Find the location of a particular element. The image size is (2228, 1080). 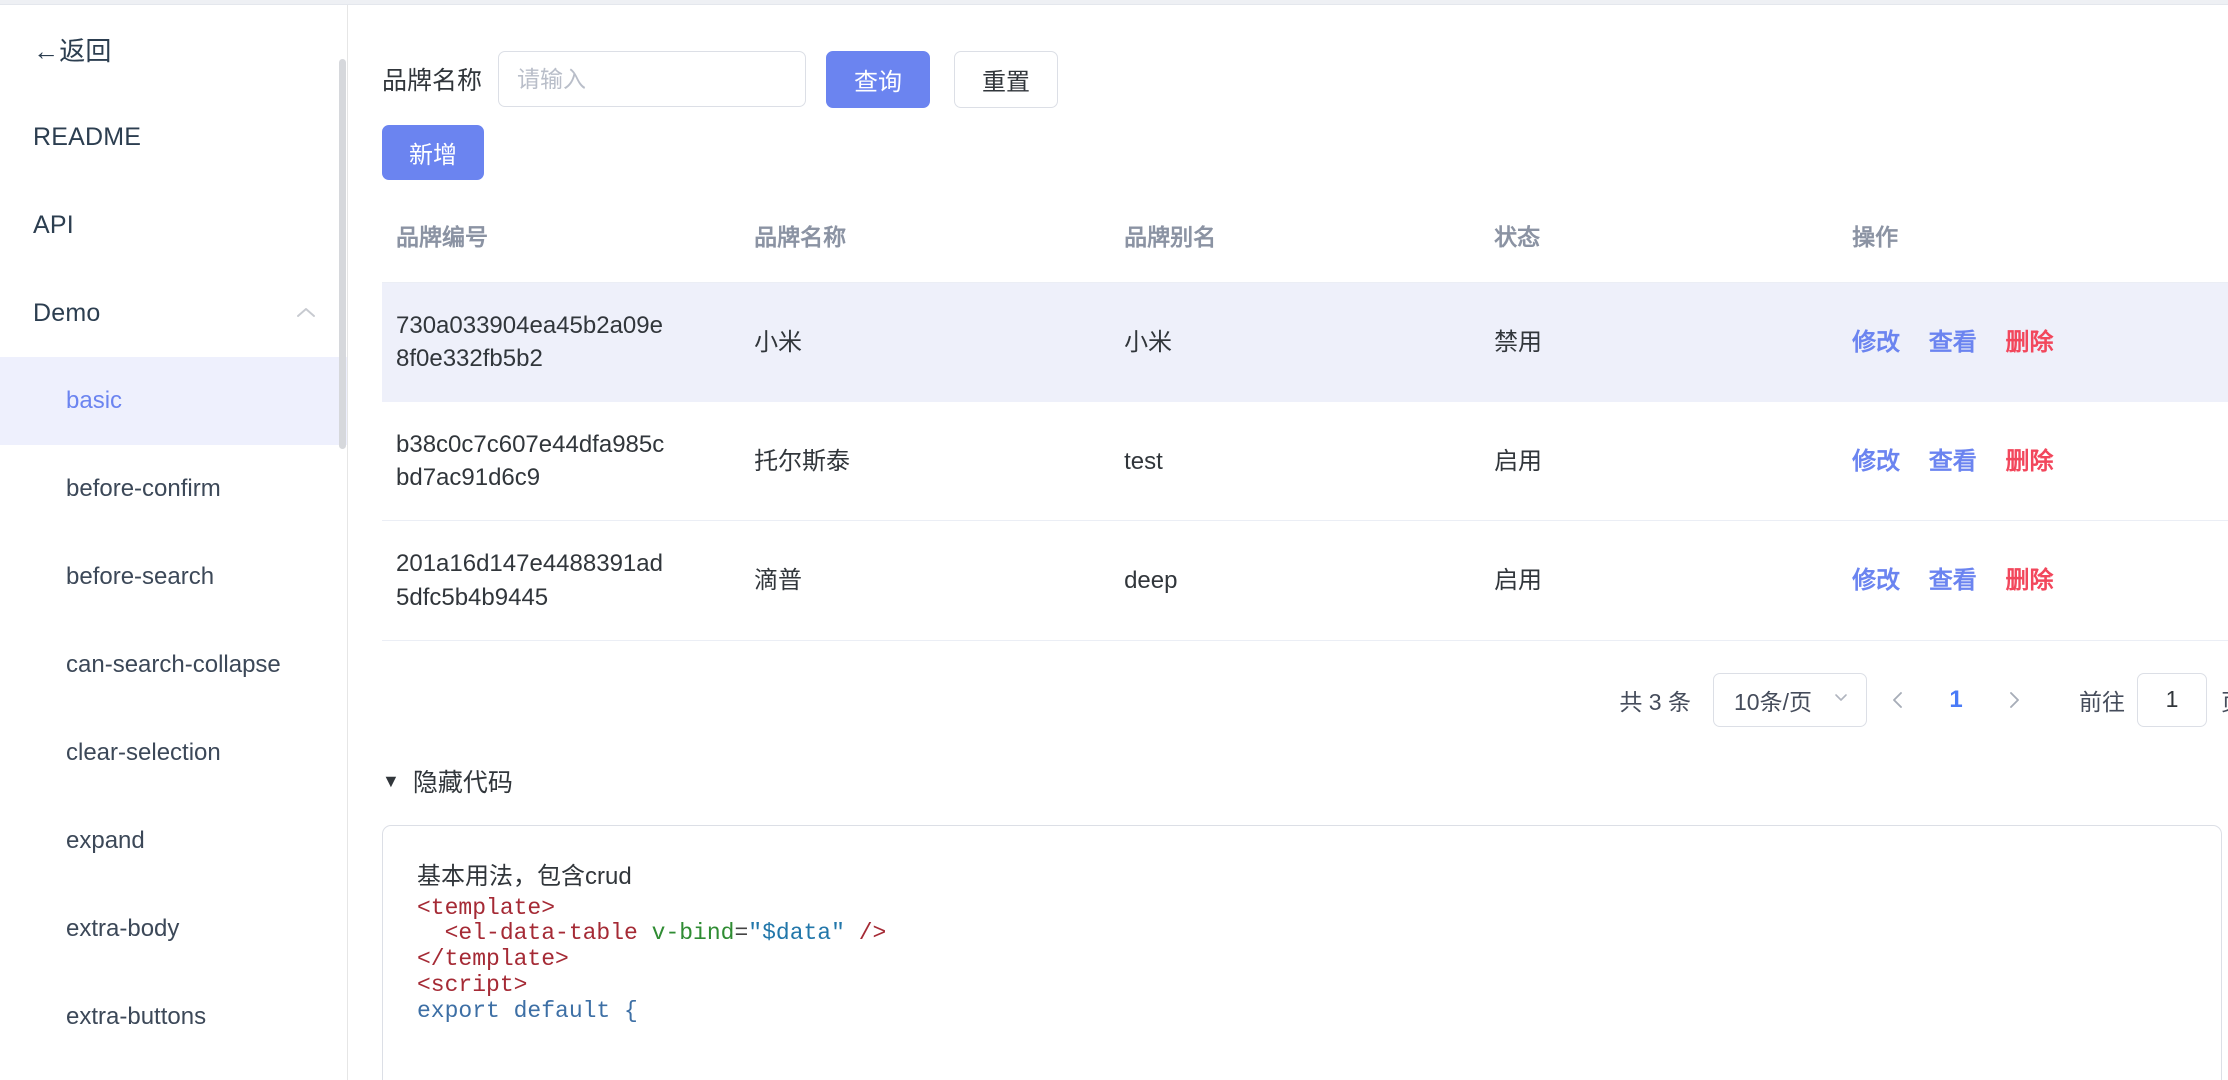

sidebar-subitem-label: basic is located at coordinates (94, 400).